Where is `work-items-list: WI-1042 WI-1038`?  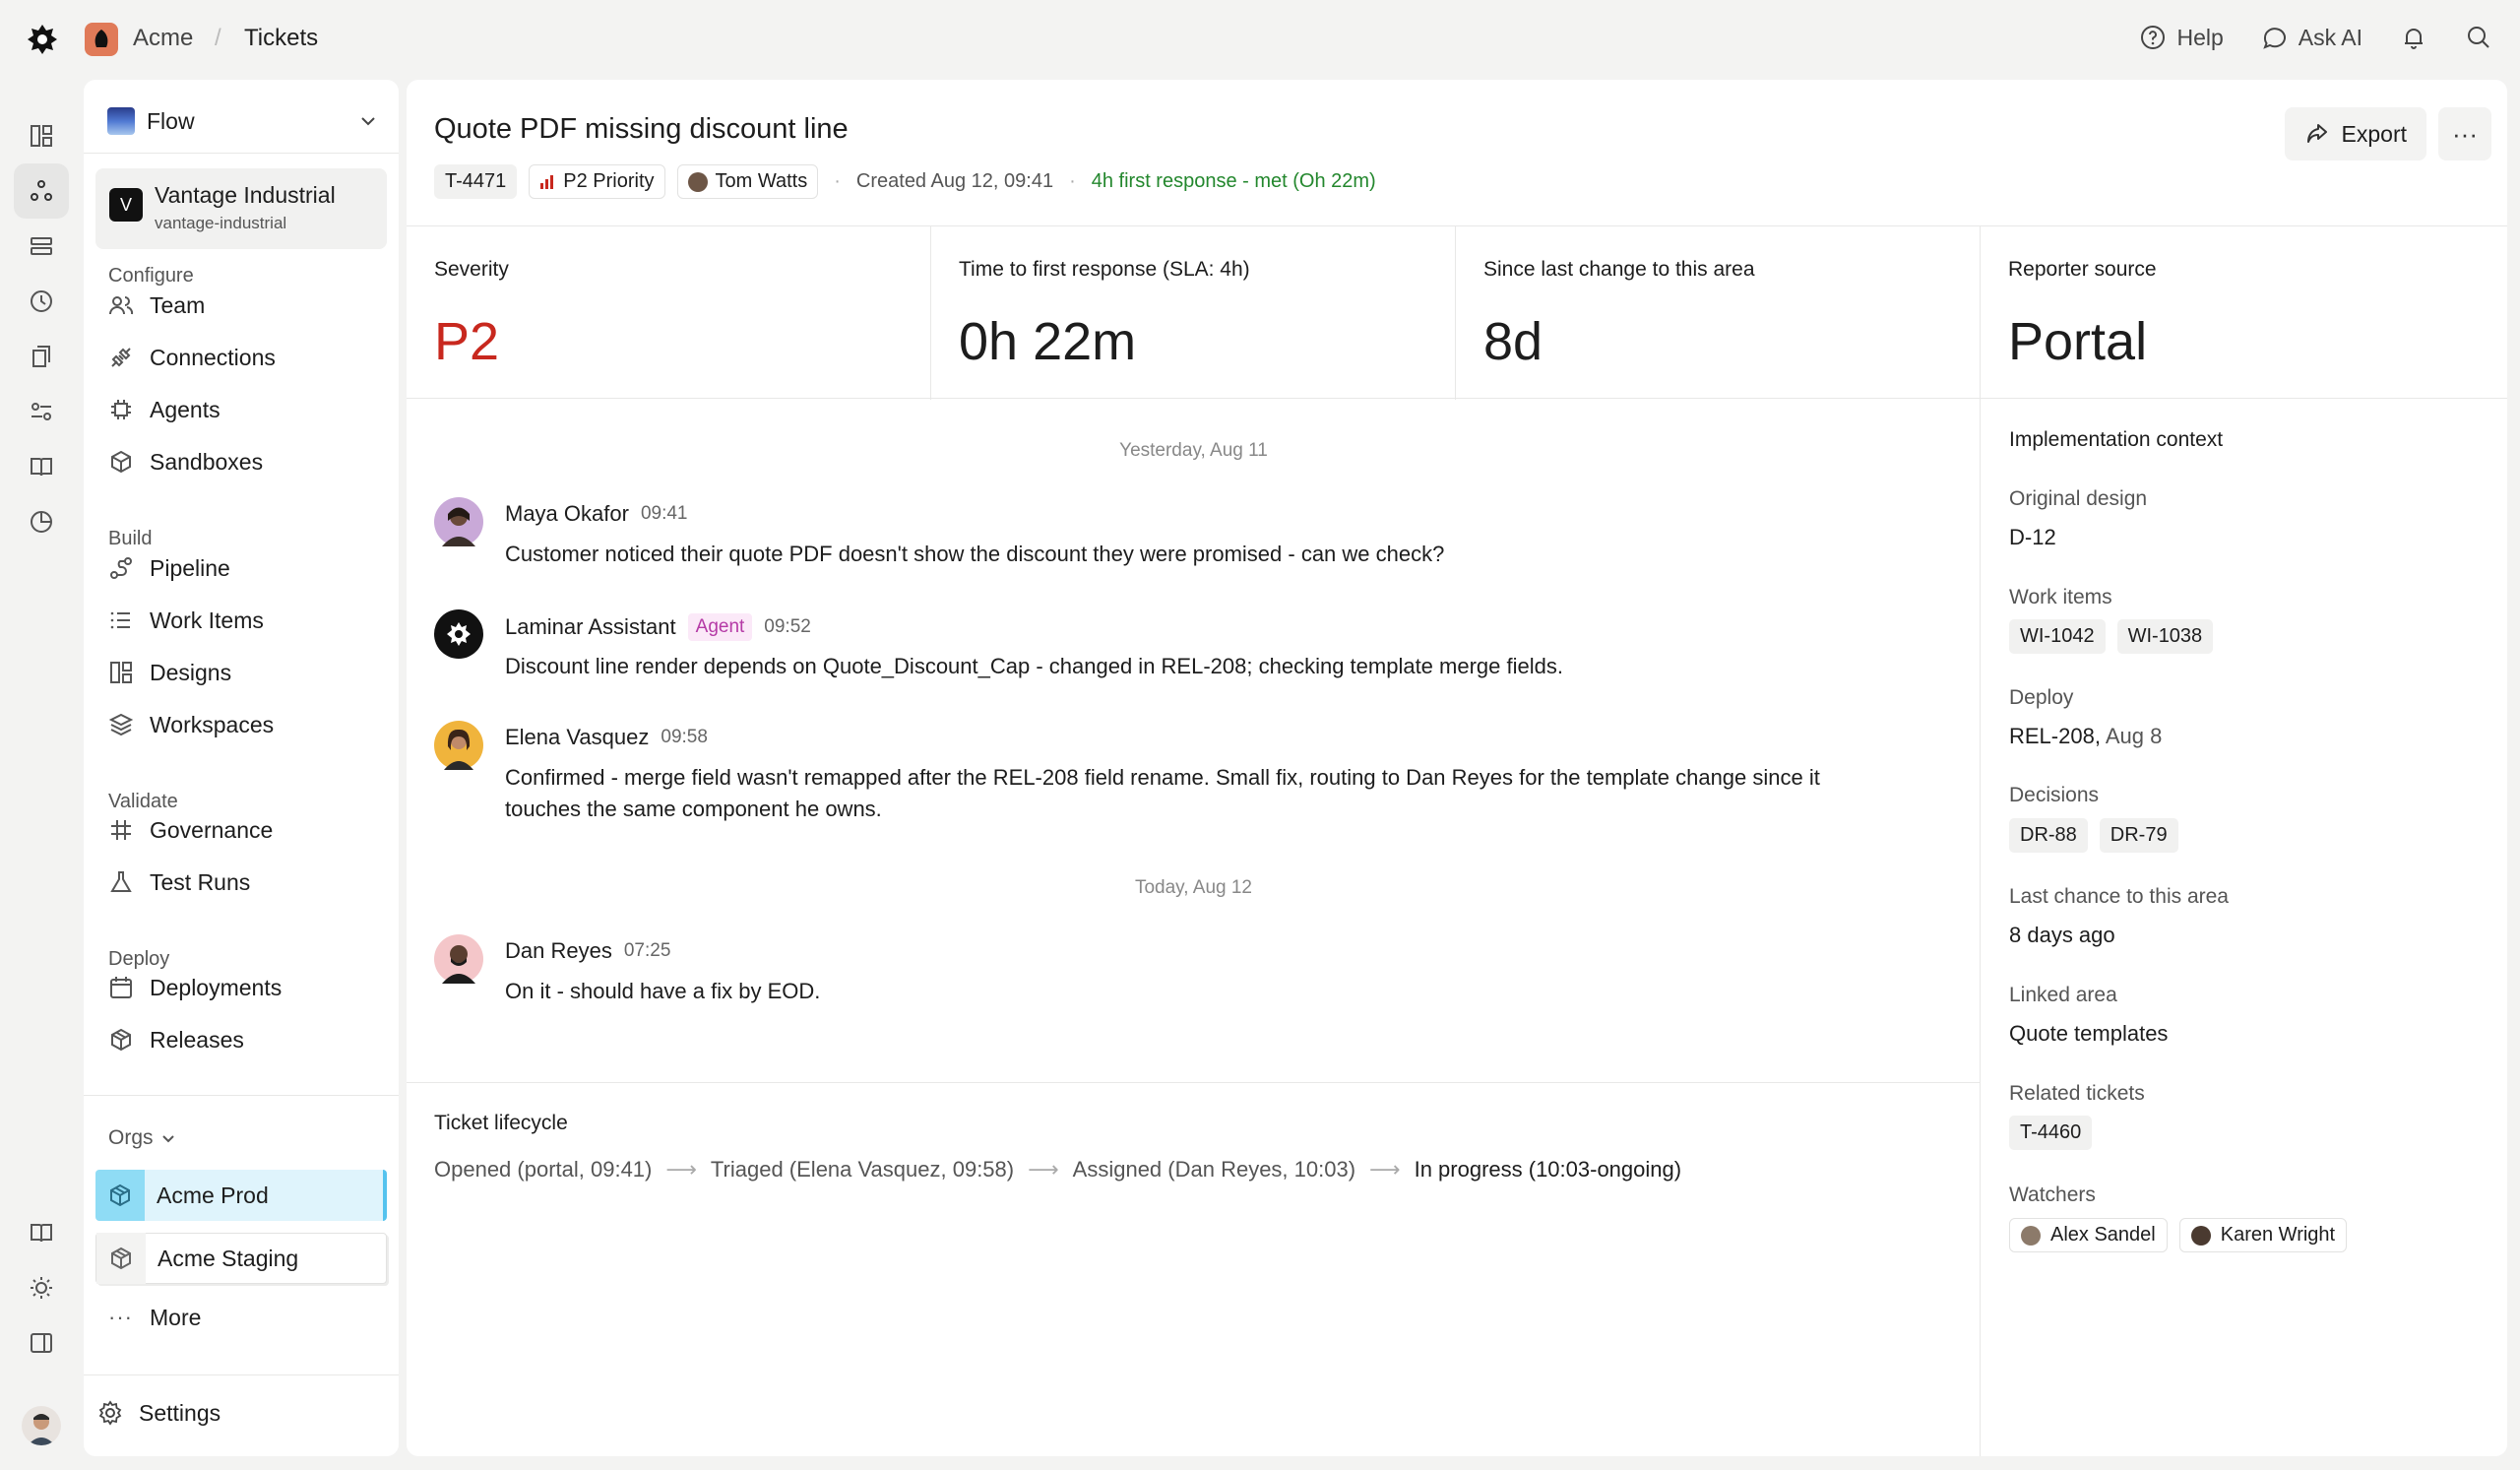 work-items-list: WI-1042 WI-1038 is located at coordinates (2111, 636).